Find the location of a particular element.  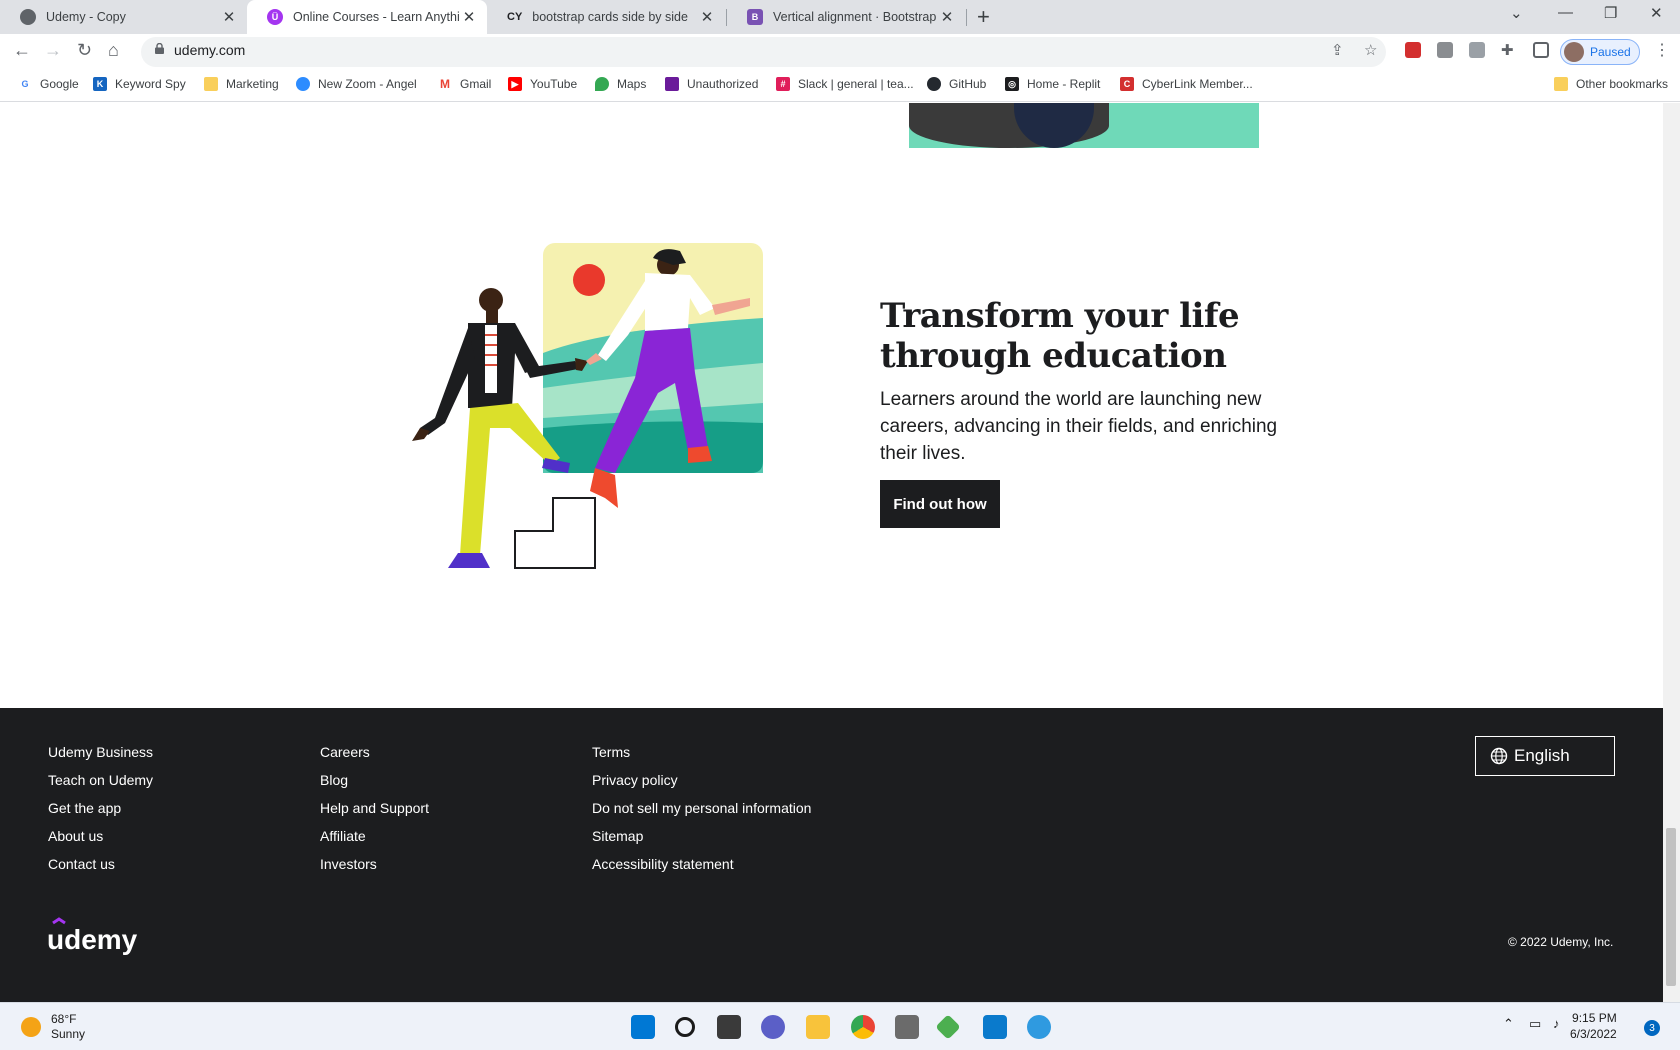

task-view-icon is located at coordinates (729, 1027).